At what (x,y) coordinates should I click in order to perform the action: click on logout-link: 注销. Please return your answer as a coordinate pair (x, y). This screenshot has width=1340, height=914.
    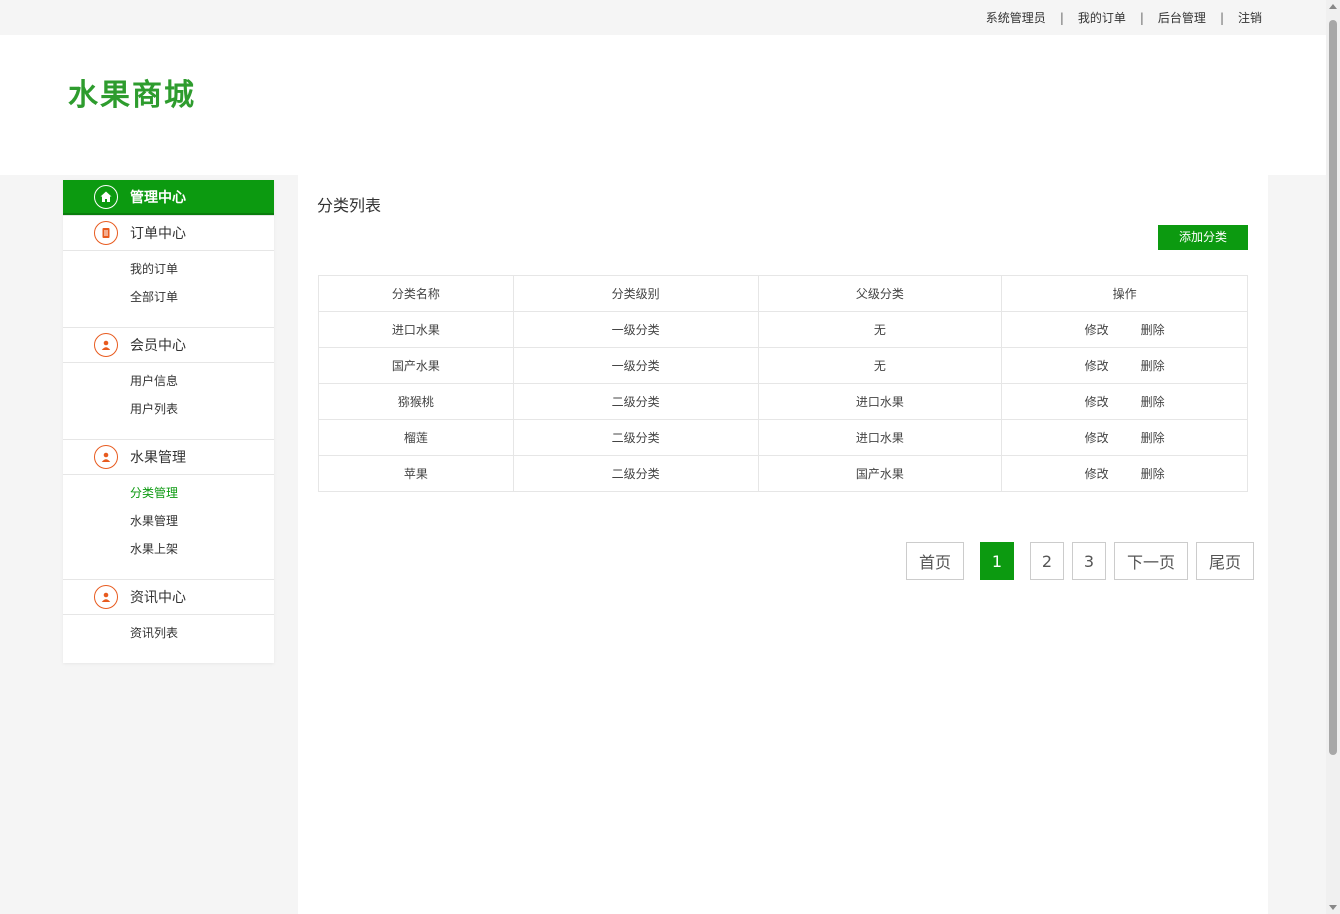
    Looking at the image, I should click on (1250, 17).